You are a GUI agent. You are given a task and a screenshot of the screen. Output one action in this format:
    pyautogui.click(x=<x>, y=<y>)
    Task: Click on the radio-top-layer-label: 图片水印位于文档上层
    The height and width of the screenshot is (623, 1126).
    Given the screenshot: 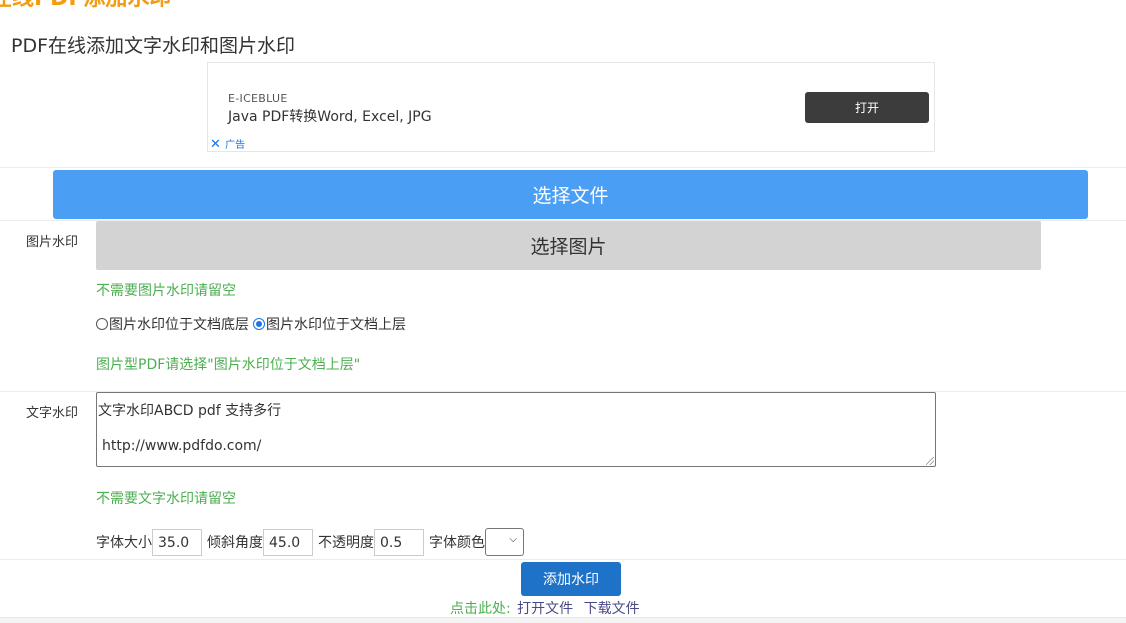 What is the action you would take?
    pyautogui.click(x=336, y=324)
    